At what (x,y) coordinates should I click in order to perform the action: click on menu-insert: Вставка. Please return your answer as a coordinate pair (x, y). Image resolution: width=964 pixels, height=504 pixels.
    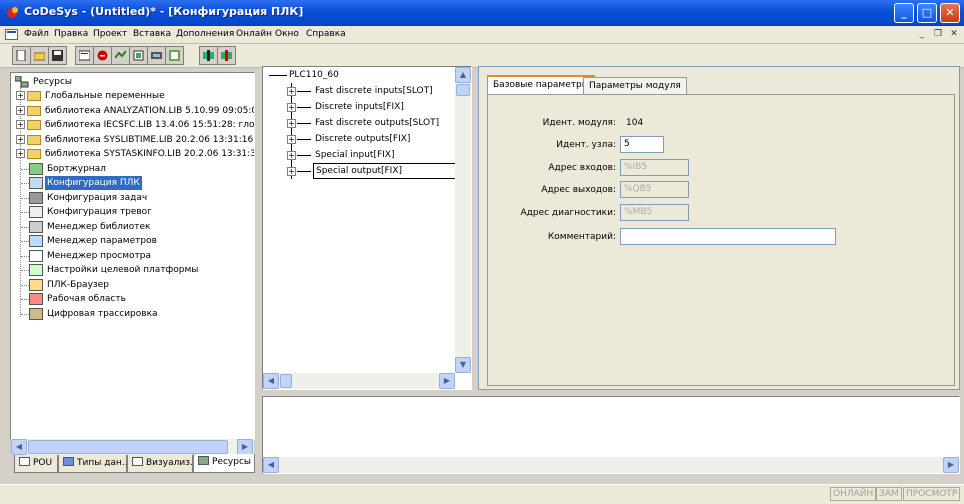
    Looking at the image, I should click on (152, 34).